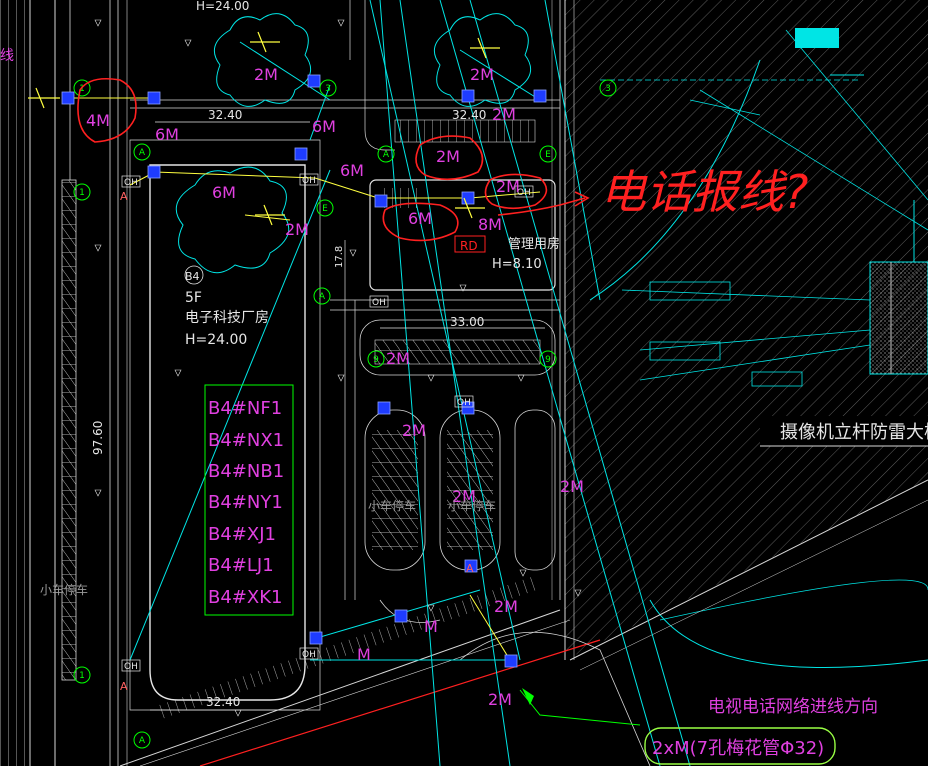 The width and height of the screenshot is (928, 766). What do you see at coordinates (246, 440) in the screenshot?
I see `svg-text: B4#NX1` at bounding box center [246, 440].